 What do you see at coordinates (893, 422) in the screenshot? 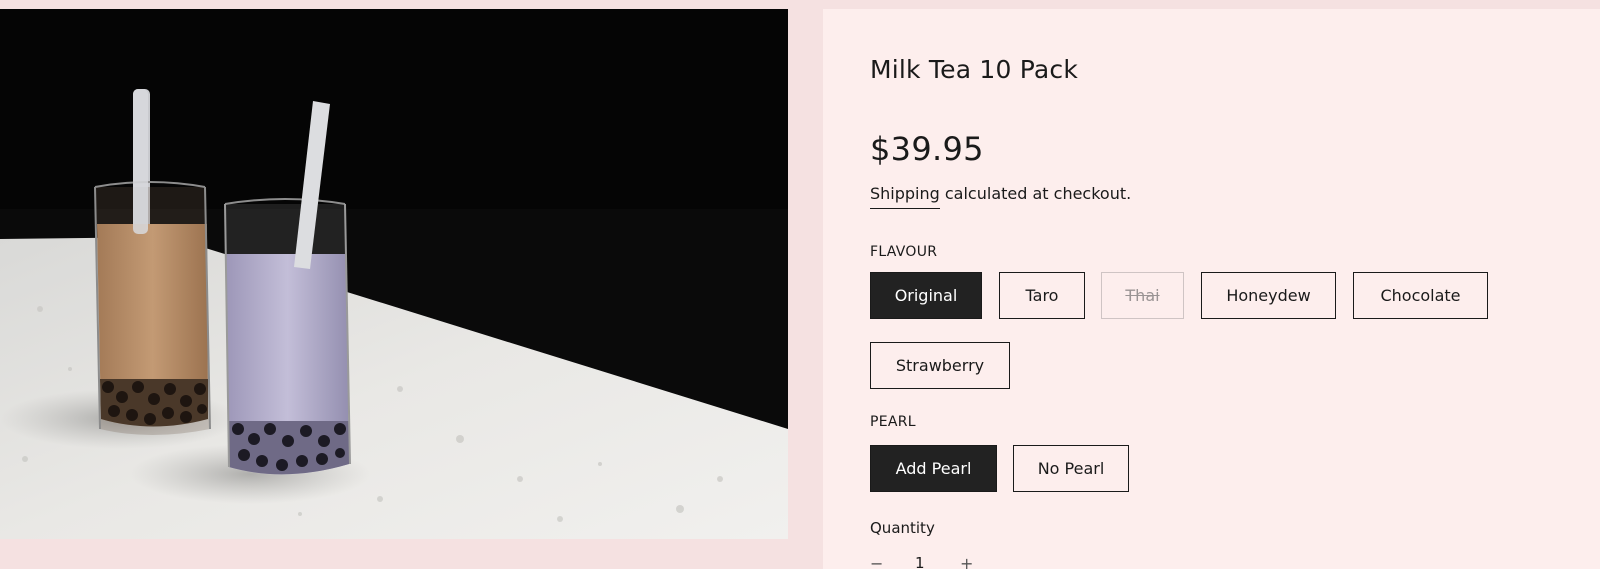
I see `pearl-label: PEARL` at bounding box center [893, 422].